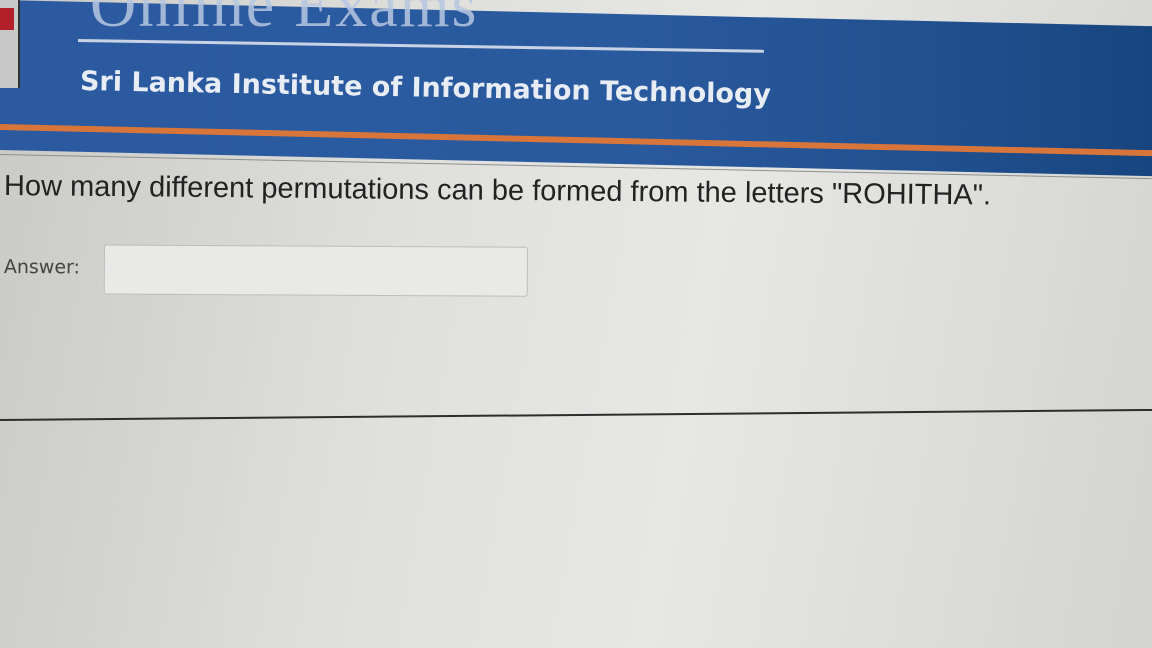 The image size is (1152, 648). Describe the element at coordinates (7, 19) in the screenshot. I see `logo-emblem` at that location.